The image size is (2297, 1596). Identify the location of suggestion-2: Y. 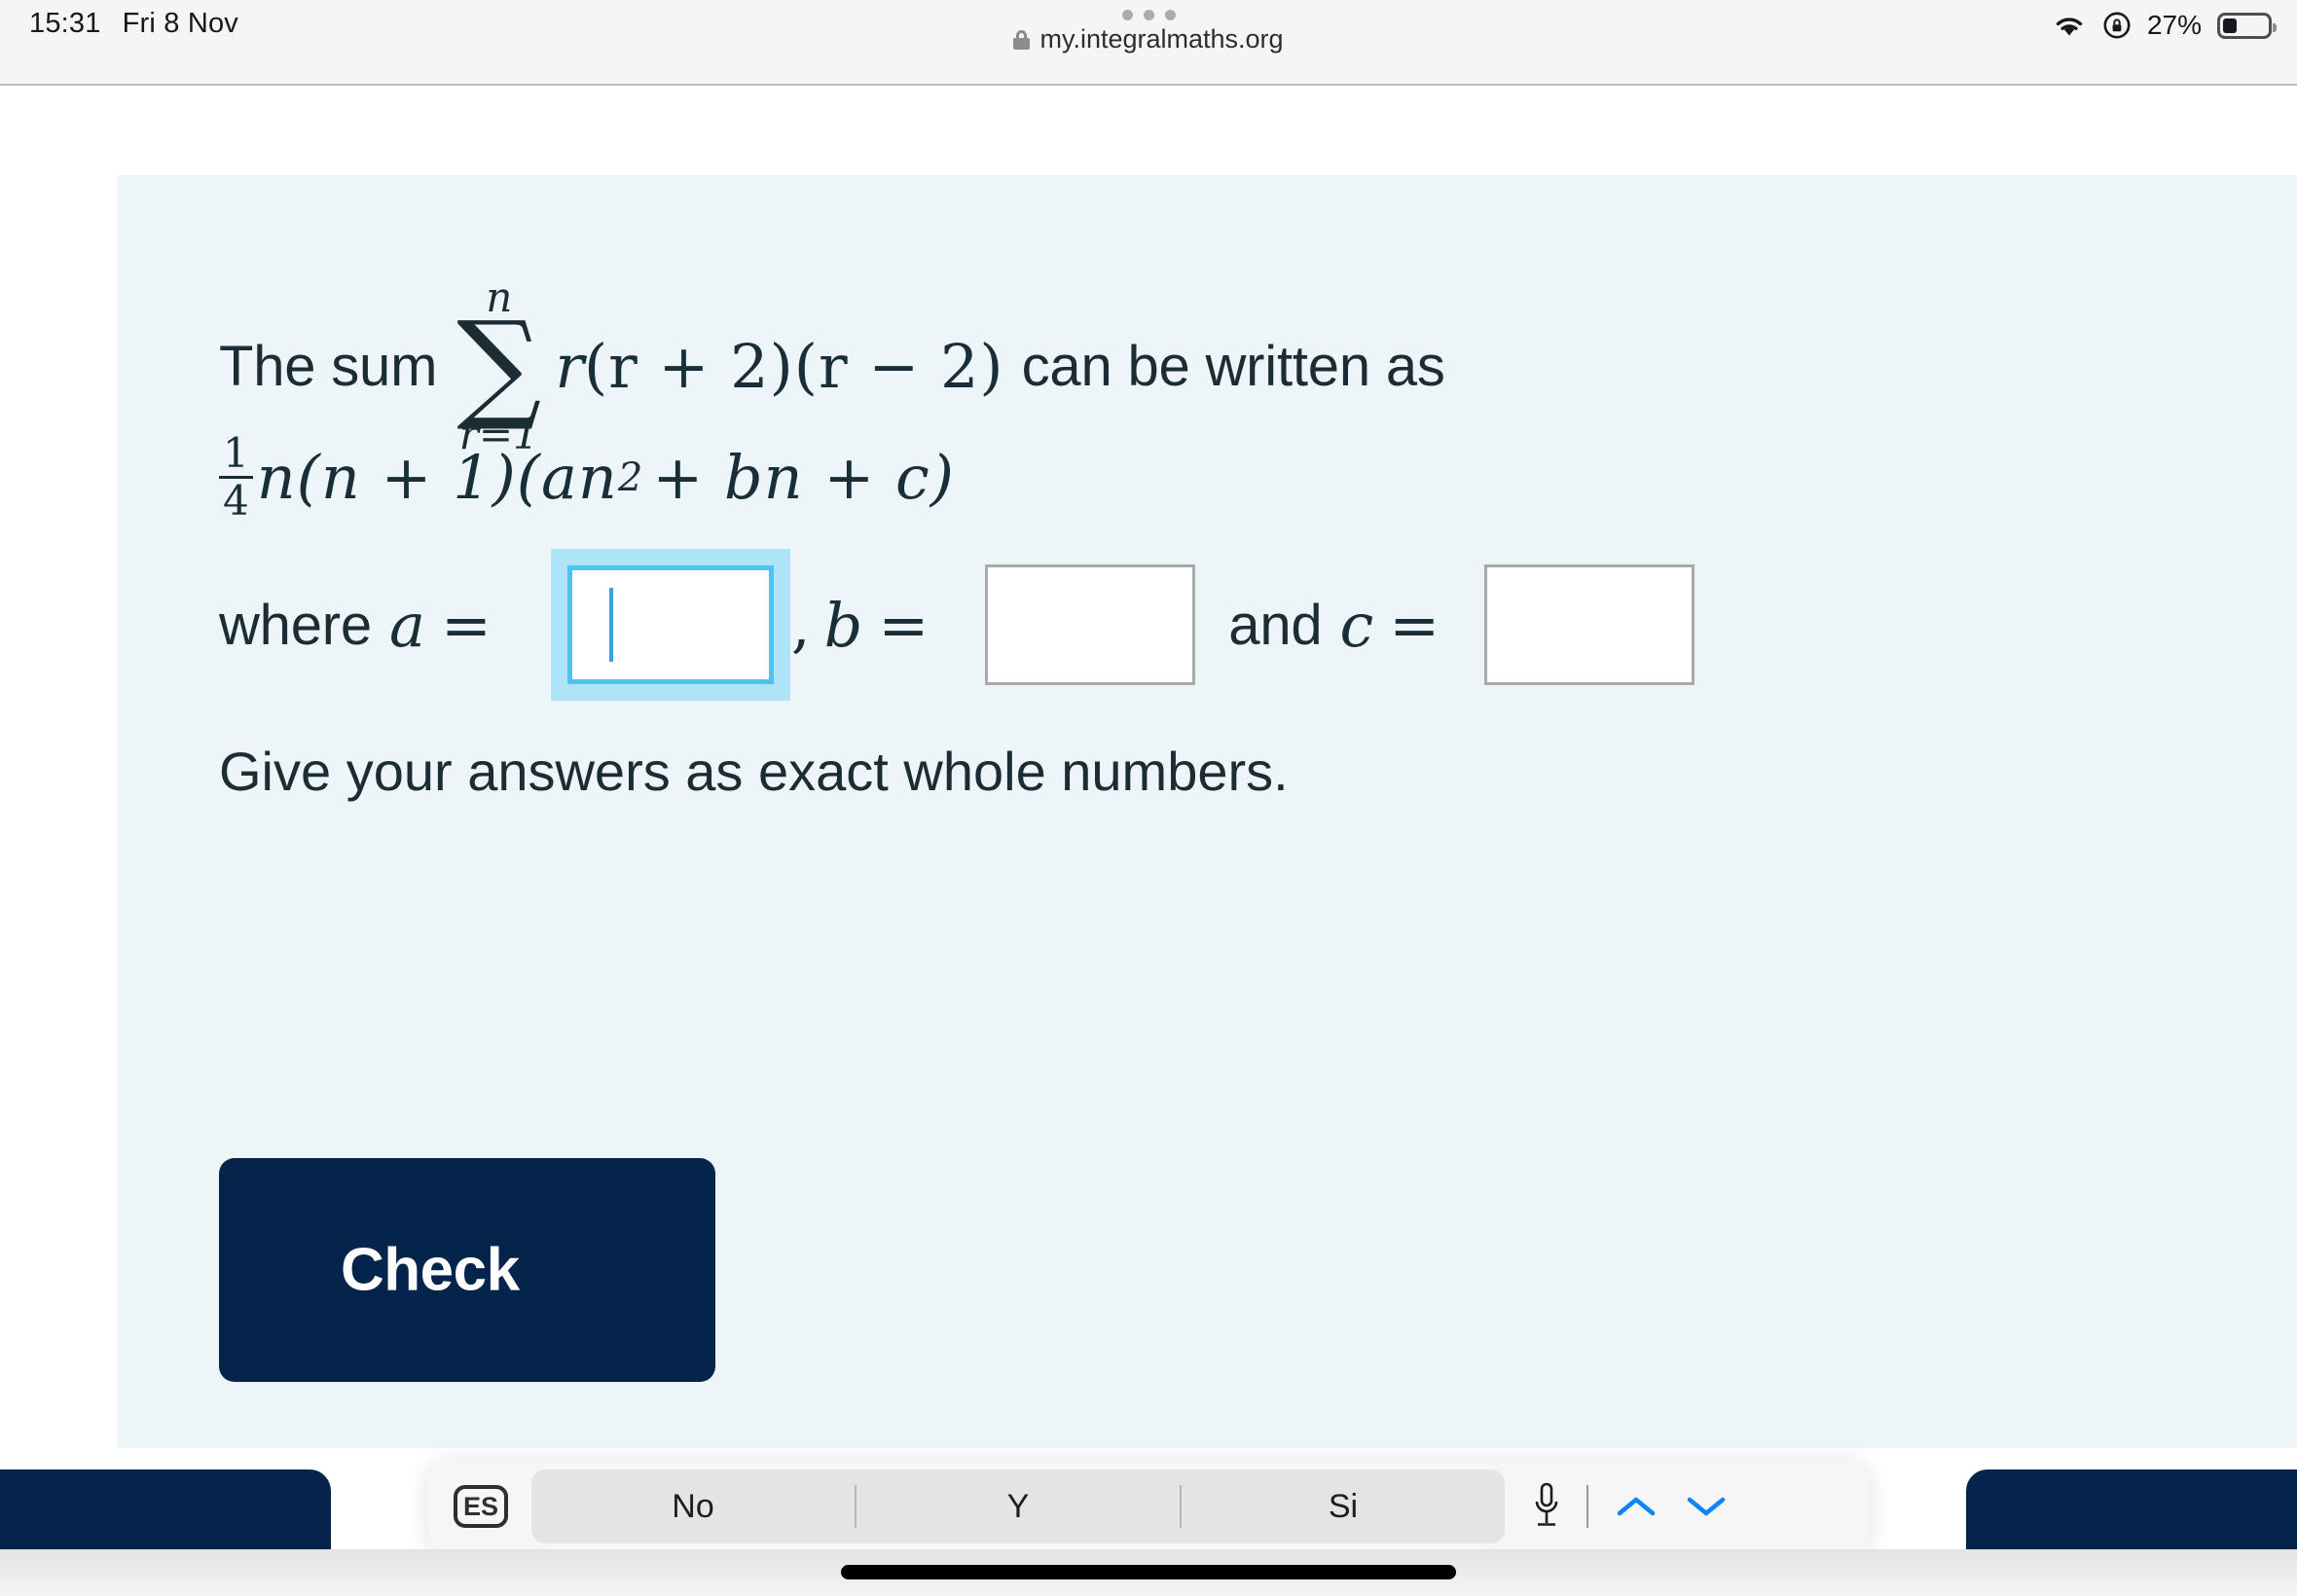
(1018, 1507).